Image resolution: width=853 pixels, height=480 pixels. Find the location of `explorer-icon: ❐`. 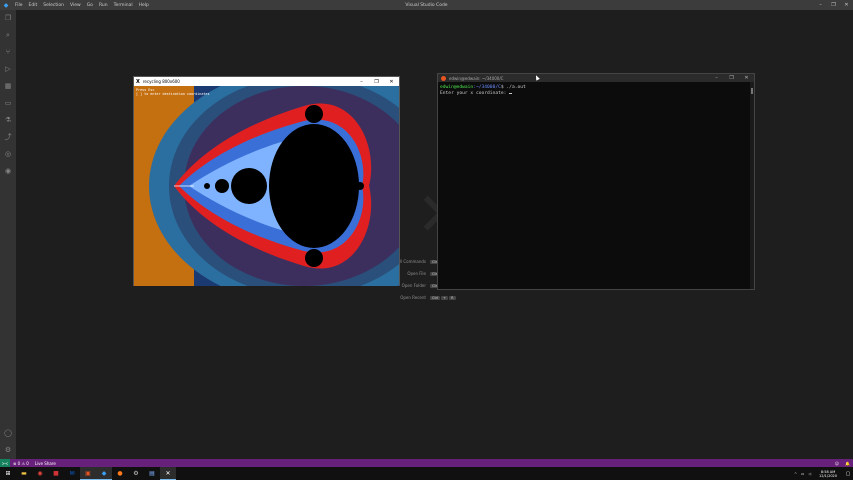

explorer-icon: ❐ is located at coordinates (8, 18).